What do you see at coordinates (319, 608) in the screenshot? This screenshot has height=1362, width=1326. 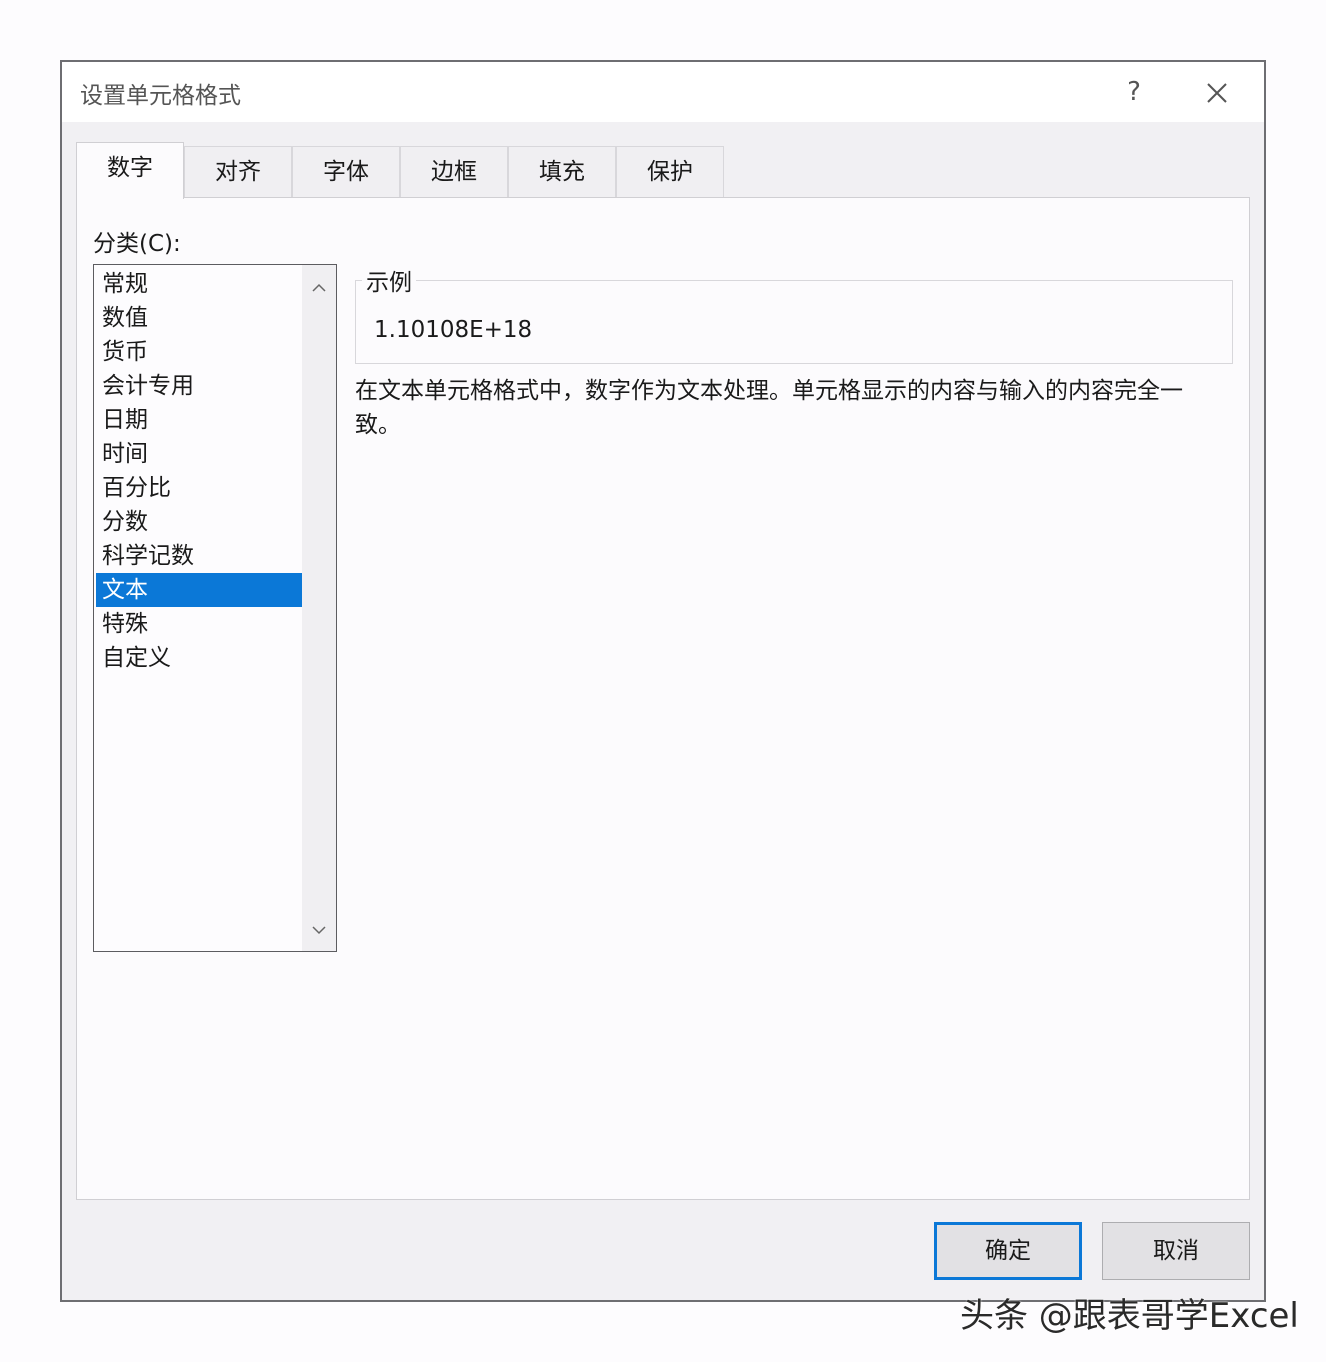 I see `category-scrollbar` at bounding box center [319, 608].